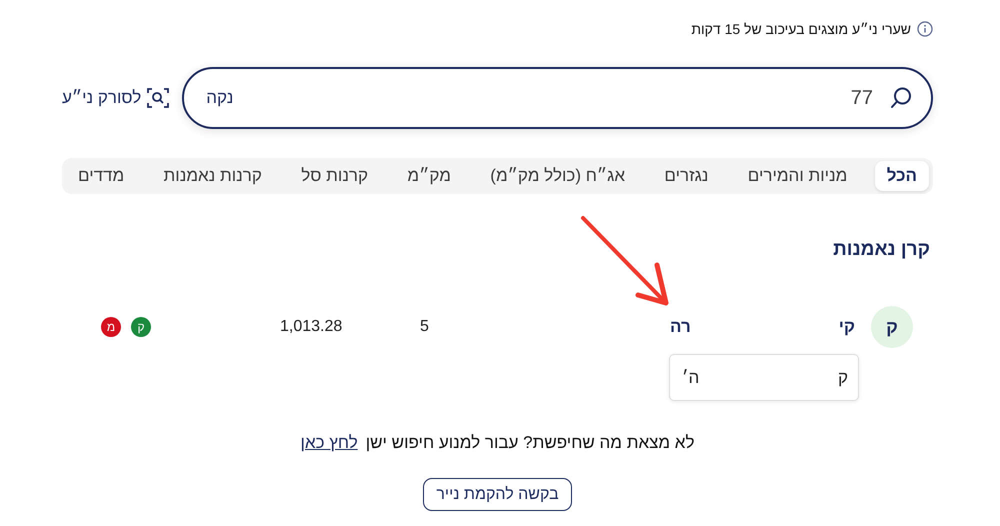 The height and width of the screenshot is (526, 1000). What do you see at coordinates (425, 327) in the screenshot?
I see `table-cell-text: 5` at bounding box center [425, 327].